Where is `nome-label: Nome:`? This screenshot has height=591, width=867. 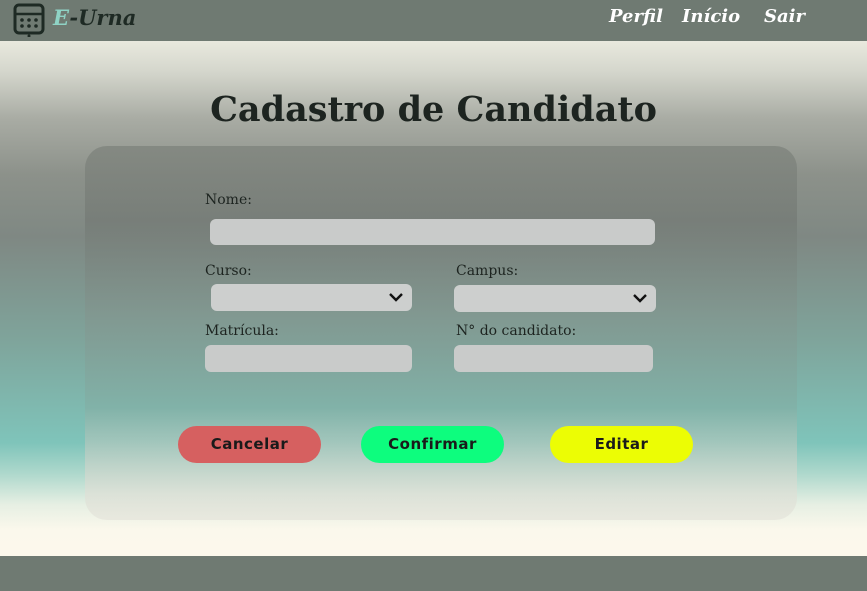 nome-label: Nome: is located at coordinates (228, 200).